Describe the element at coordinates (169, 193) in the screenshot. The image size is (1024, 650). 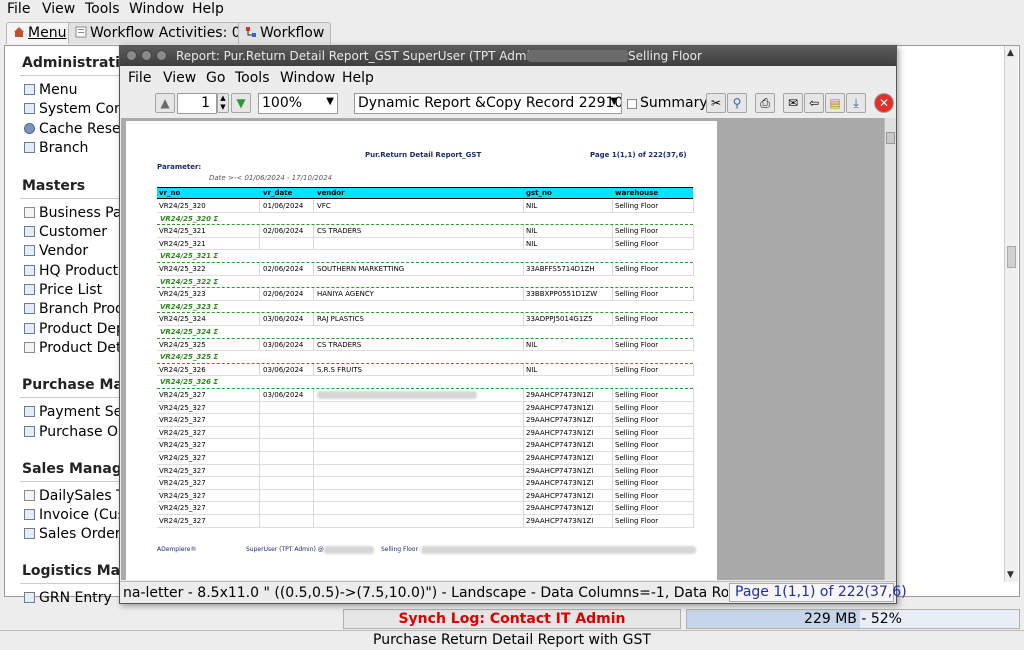
I see `column-header: vr_no` at that location.